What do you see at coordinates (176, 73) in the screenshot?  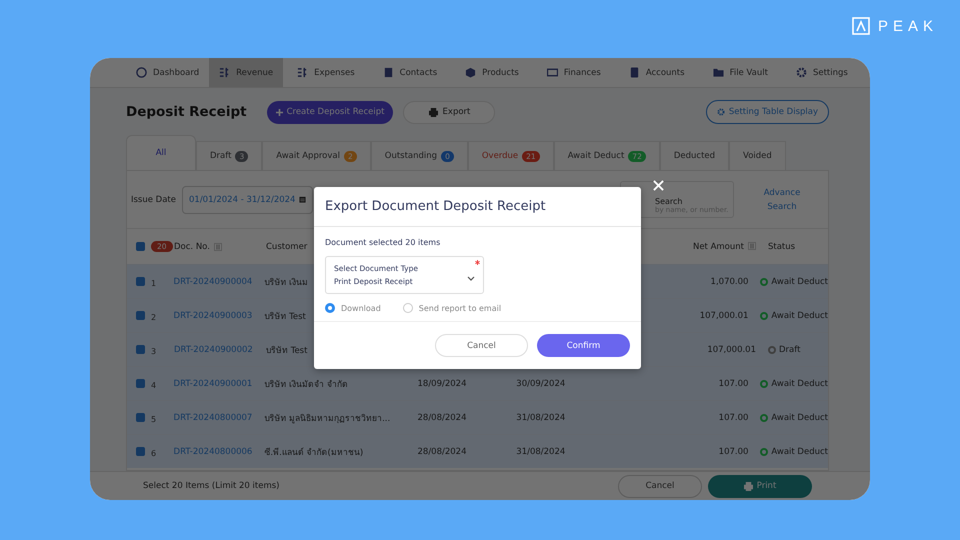 I see `nav-label: Dashboard` at bounding box center [176, 73].